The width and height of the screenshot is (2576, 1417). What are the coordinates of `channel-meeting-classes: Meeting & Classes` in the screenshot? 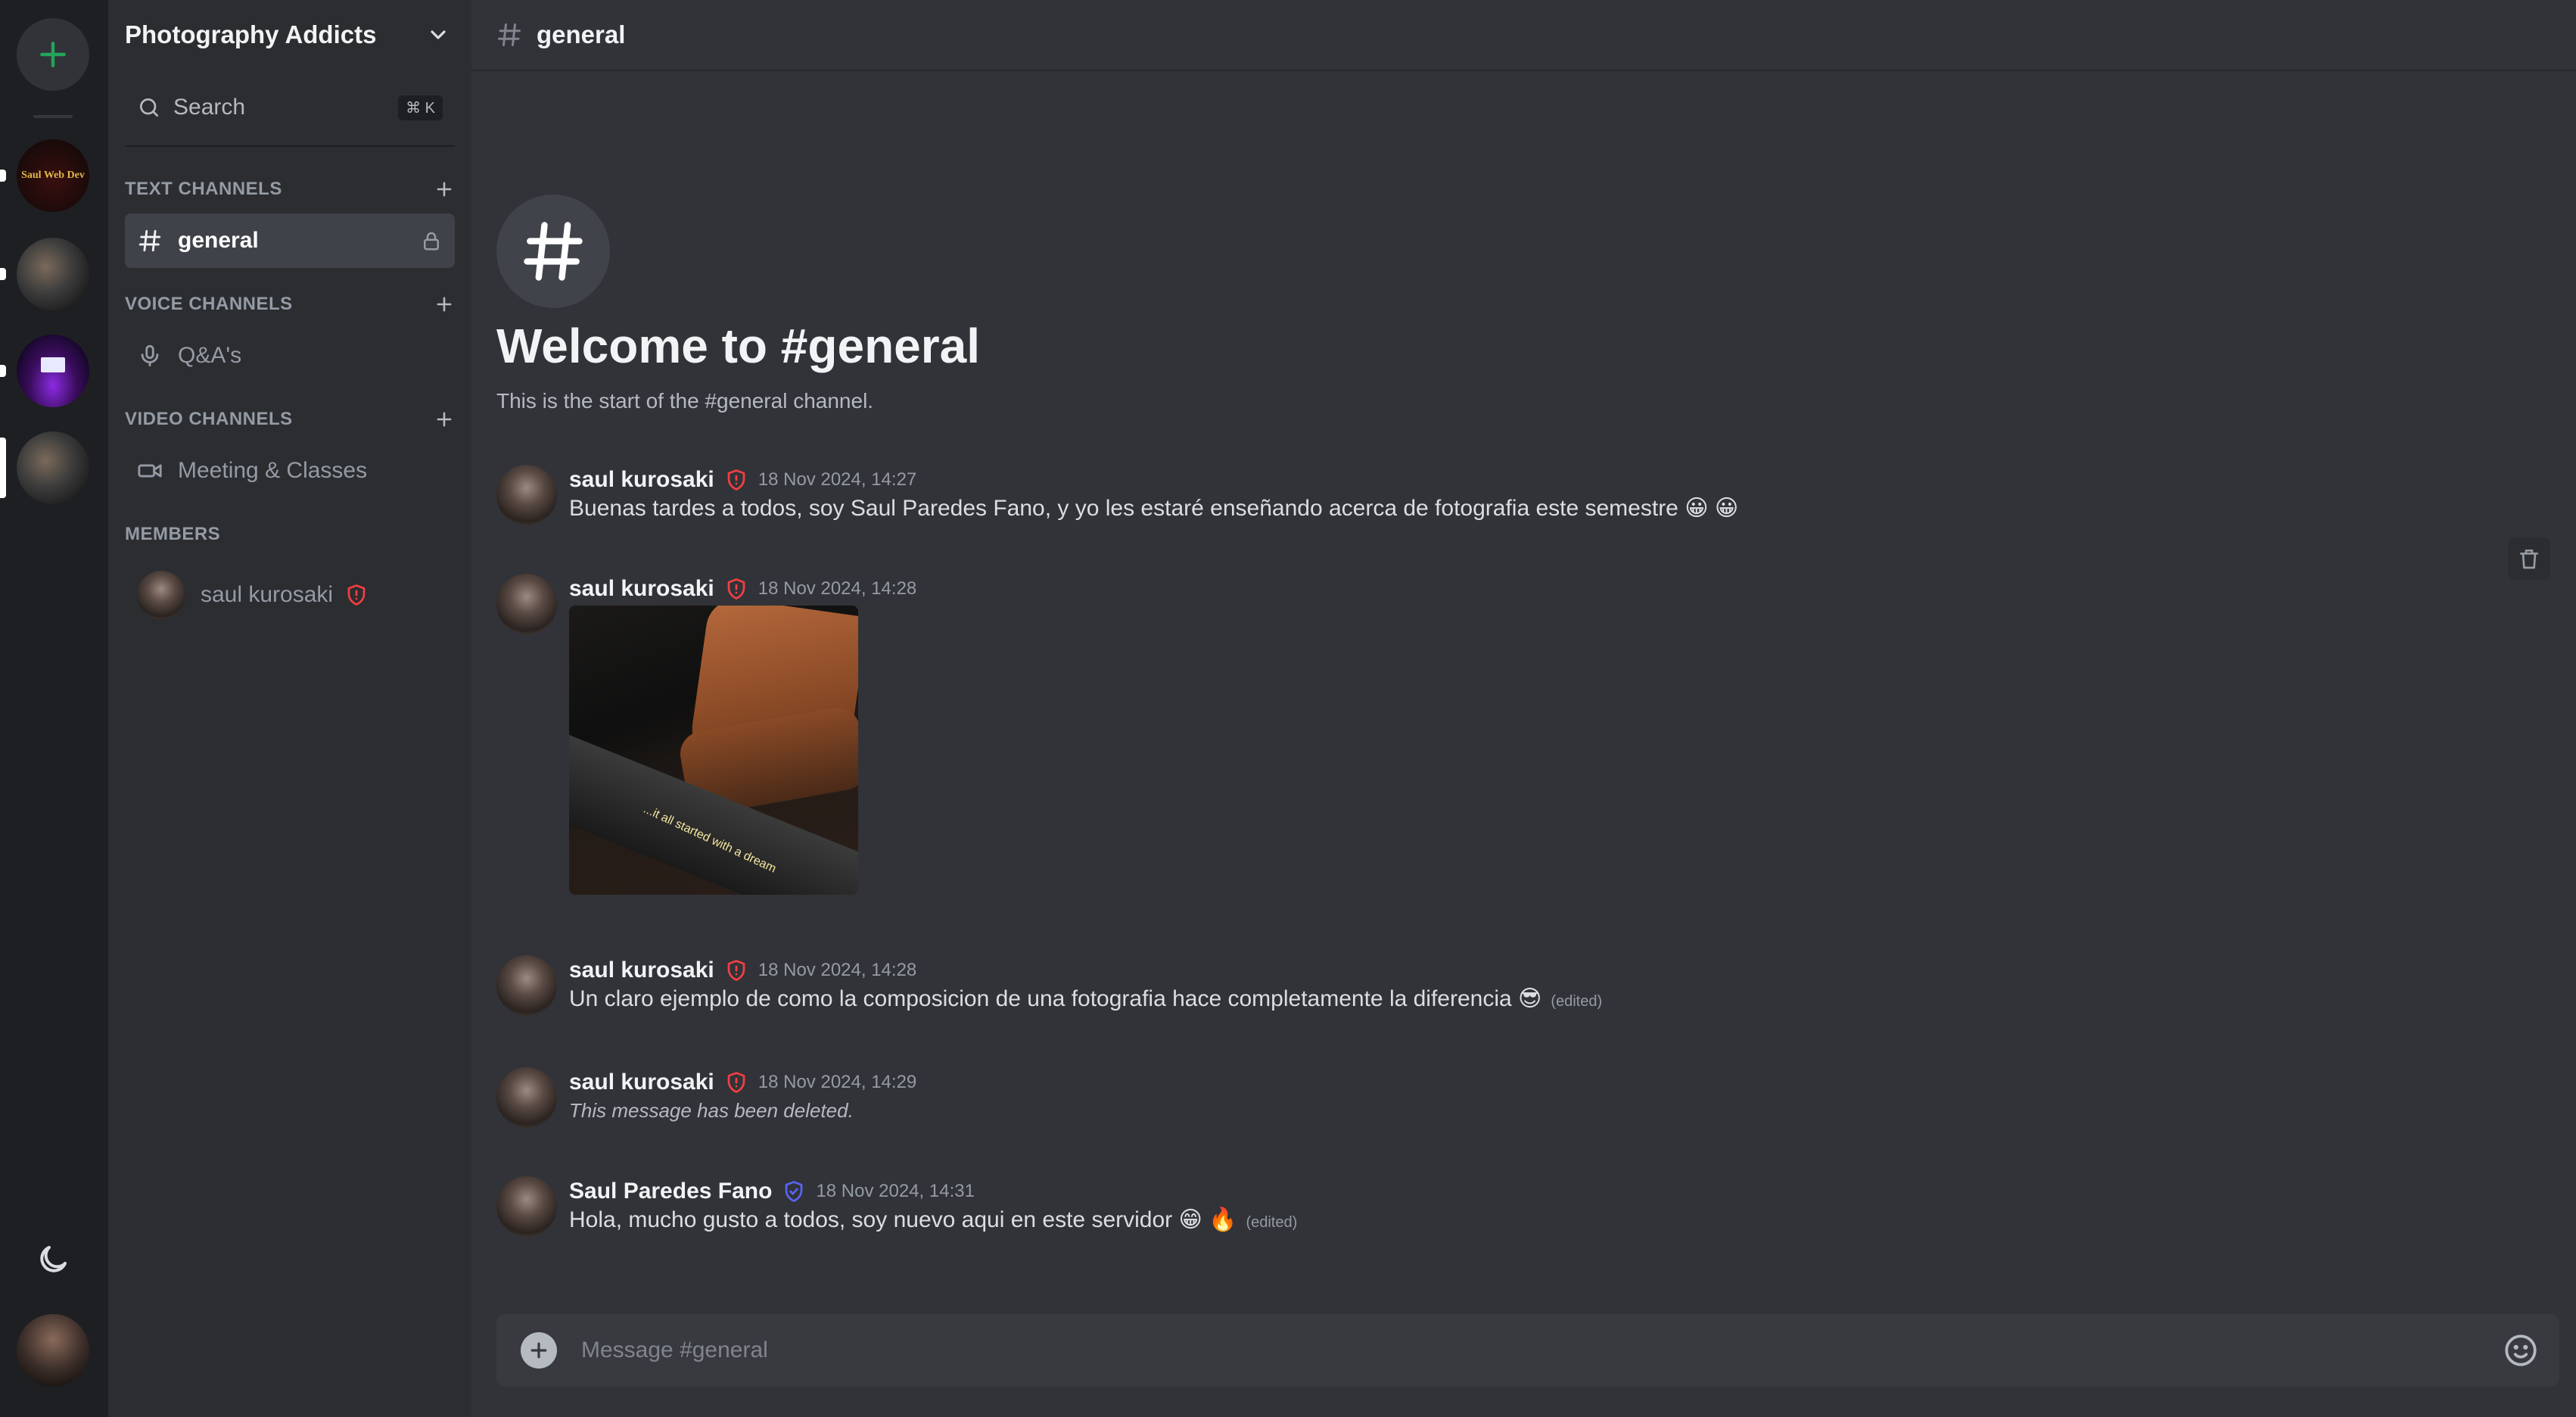 It's located at (290, 471).